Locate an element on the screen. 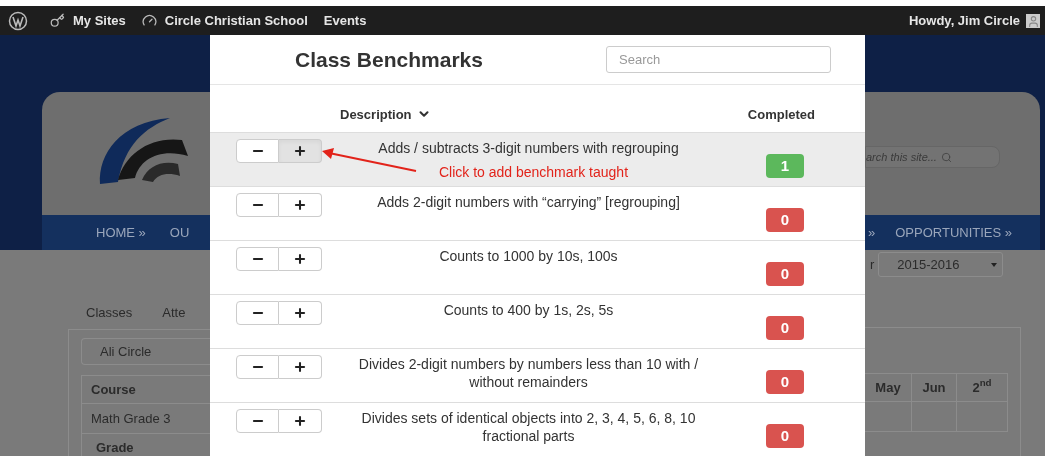 Image resolution: width=1045 pixels, height=456 pixels. gauge-icon is located at coordinates (149, 20).